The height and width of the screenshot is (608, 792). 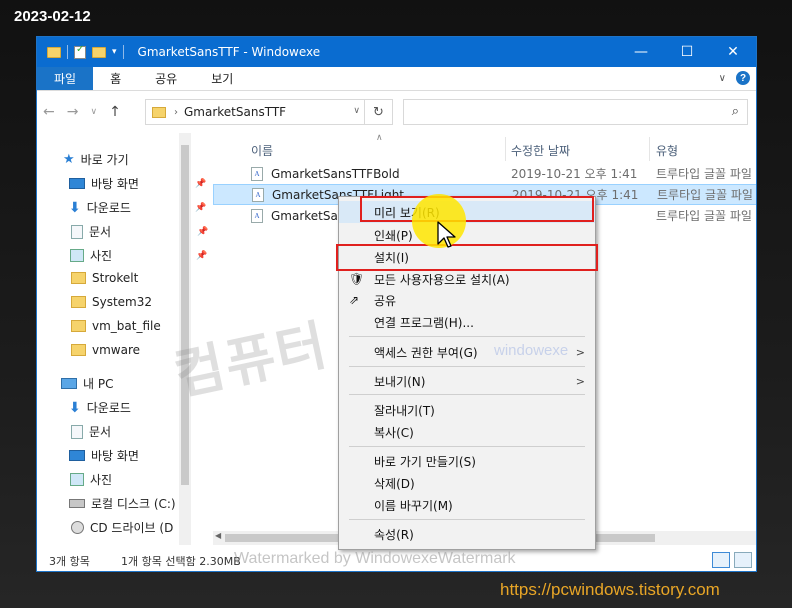 I want to click on tab-home: 홈, so click(x=115, y=78).